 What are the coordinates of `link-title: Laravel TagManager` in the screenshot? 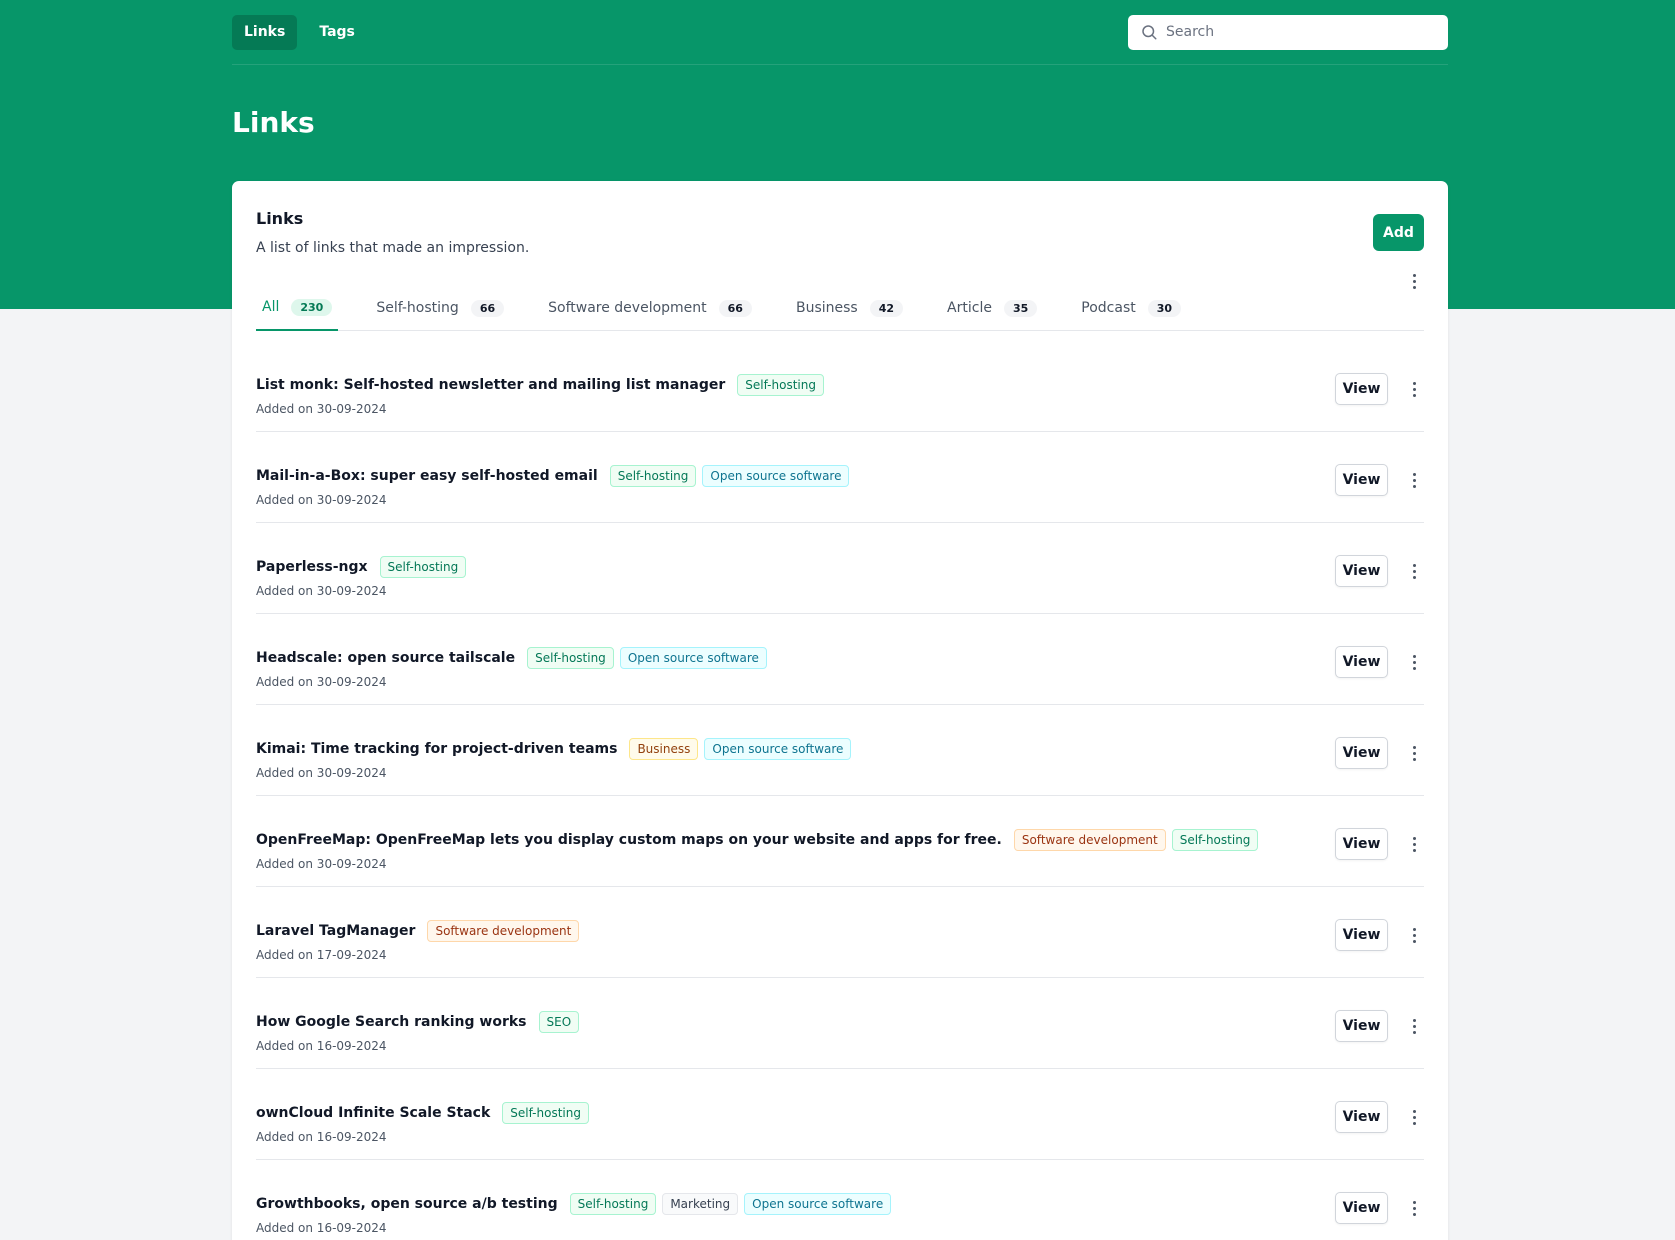 It's located at (335, 931).